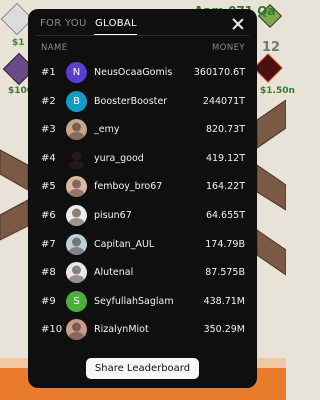 The image size is (320, 400). I want to click on leaderboard-row: #4 yura_good 419.12T, so click(142, 160).